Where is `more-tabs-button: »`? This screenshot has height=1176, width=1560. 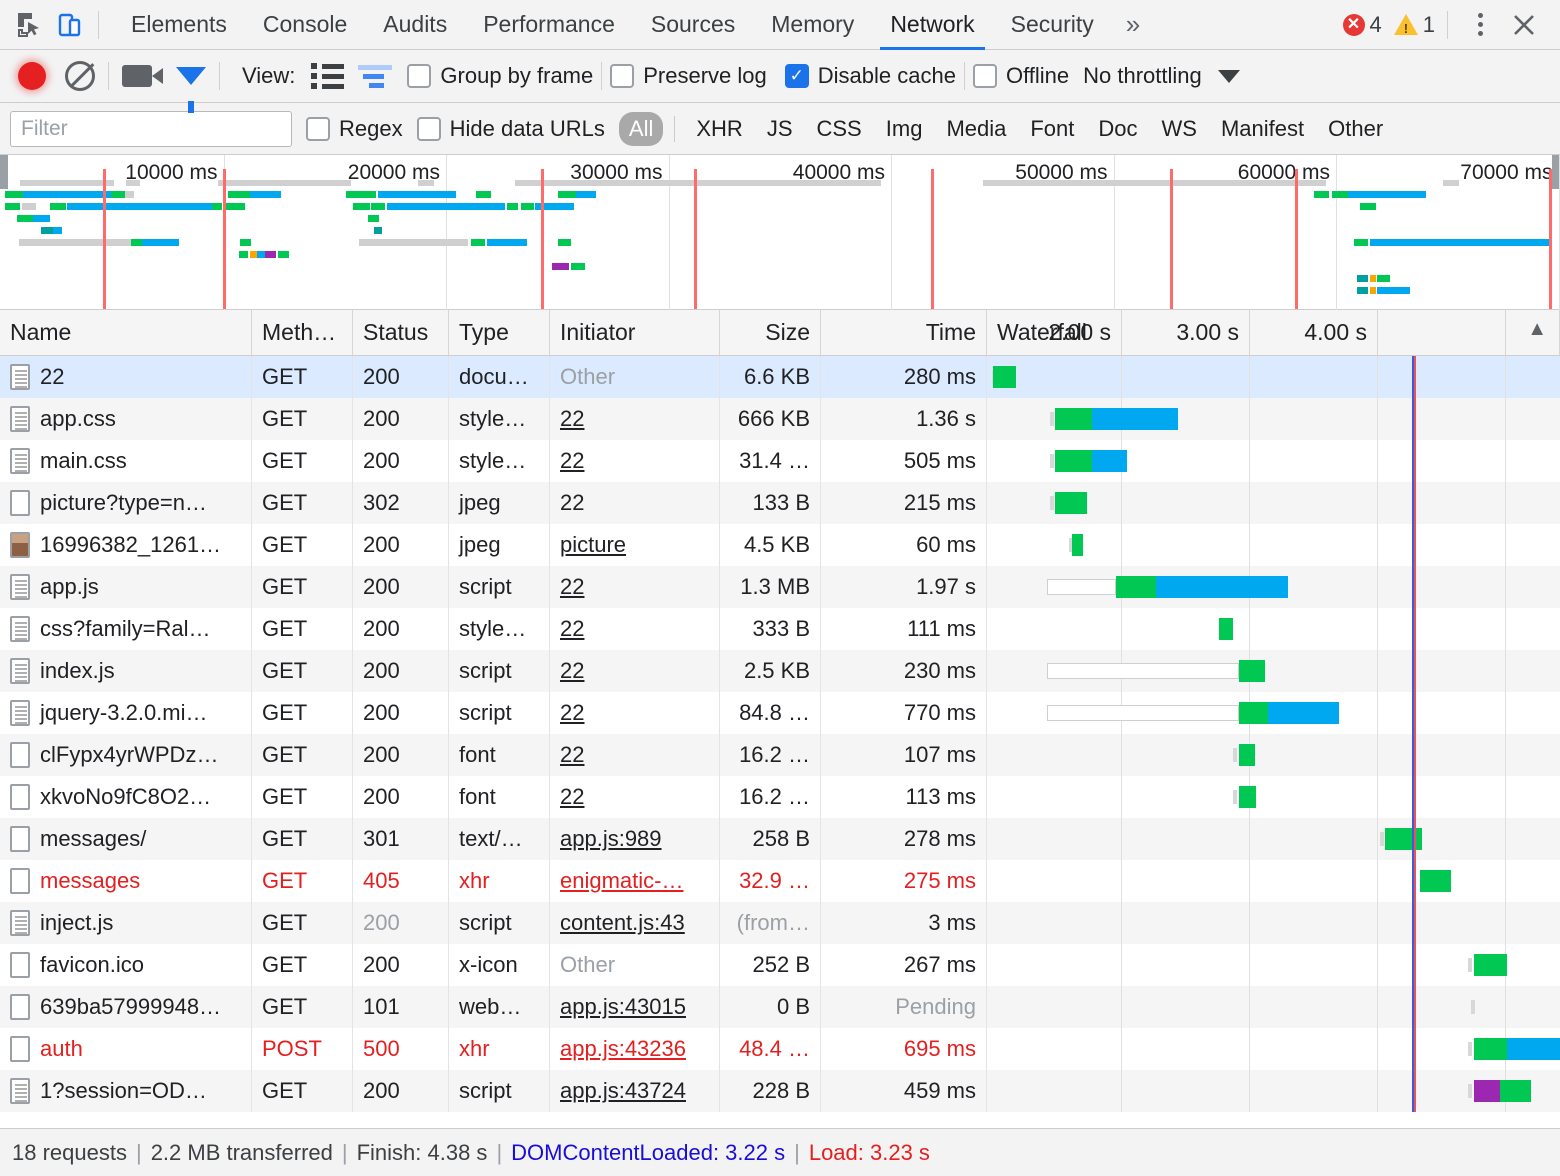
more-tabs-button: » is located at coordinates (1133, 25).